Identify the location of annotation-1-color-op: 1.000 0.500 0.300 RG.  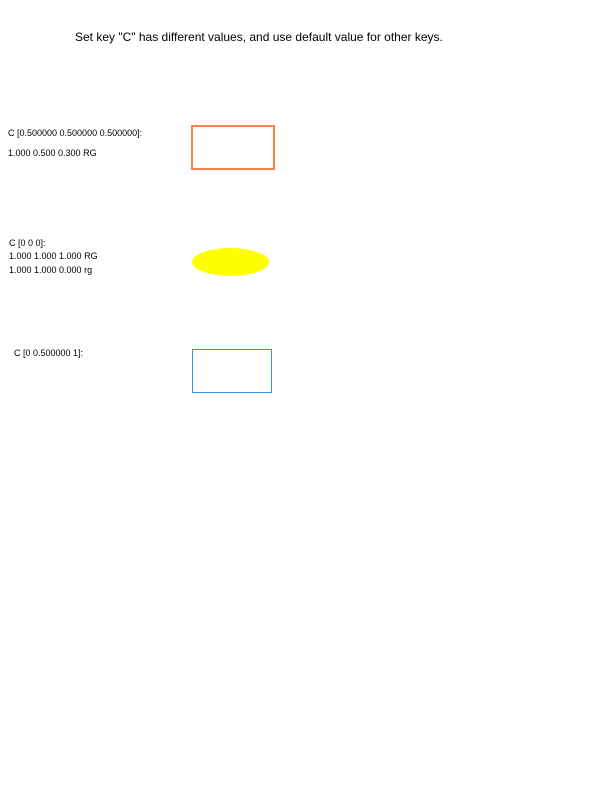
(52, 153).